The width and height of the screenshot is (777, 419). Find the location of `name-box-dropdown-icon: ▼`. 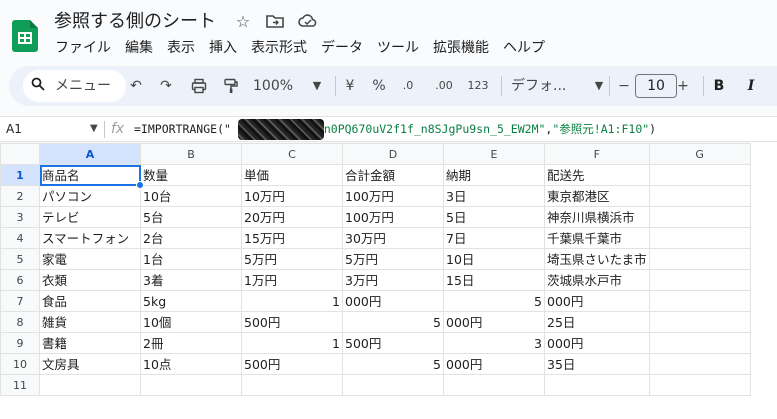

name-box-dropdown-icon: ▼ is located at coordinates (94, 129).